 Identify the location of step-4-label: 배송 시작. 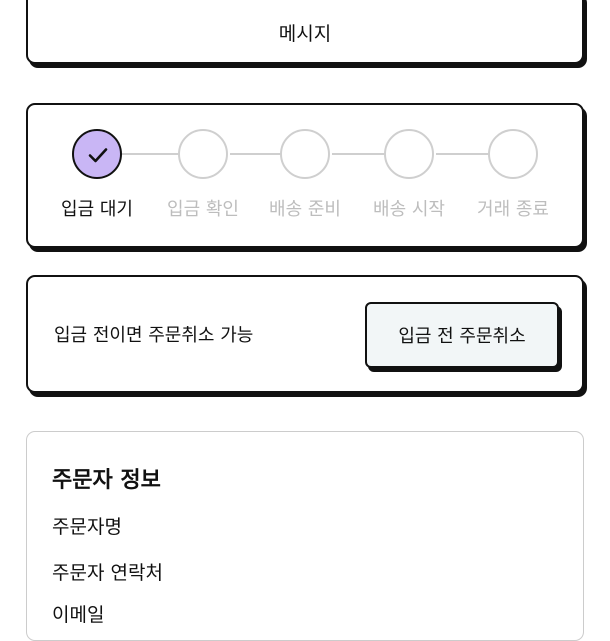
(409, 209).